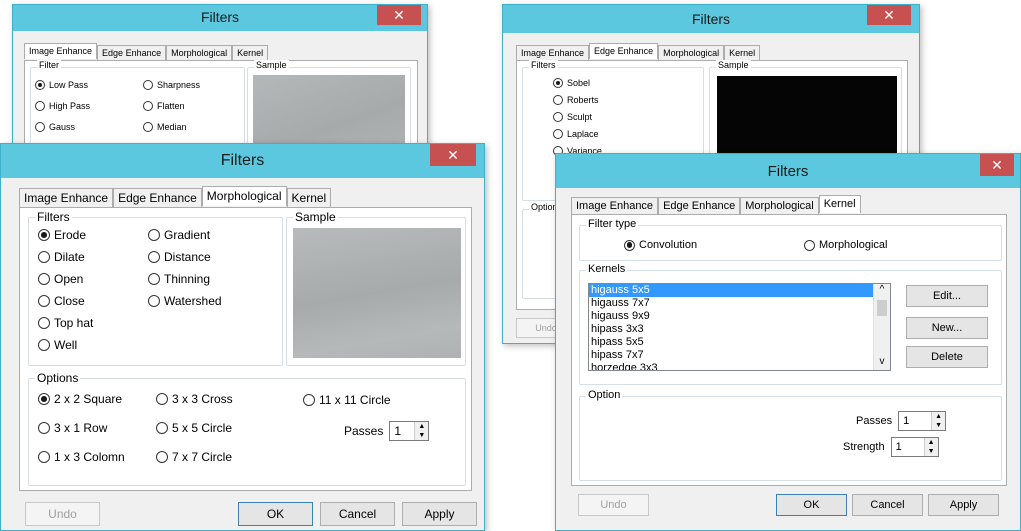  I want to click on radio-7x7-circle: 7 x 7 Circle, so click(194, 457).